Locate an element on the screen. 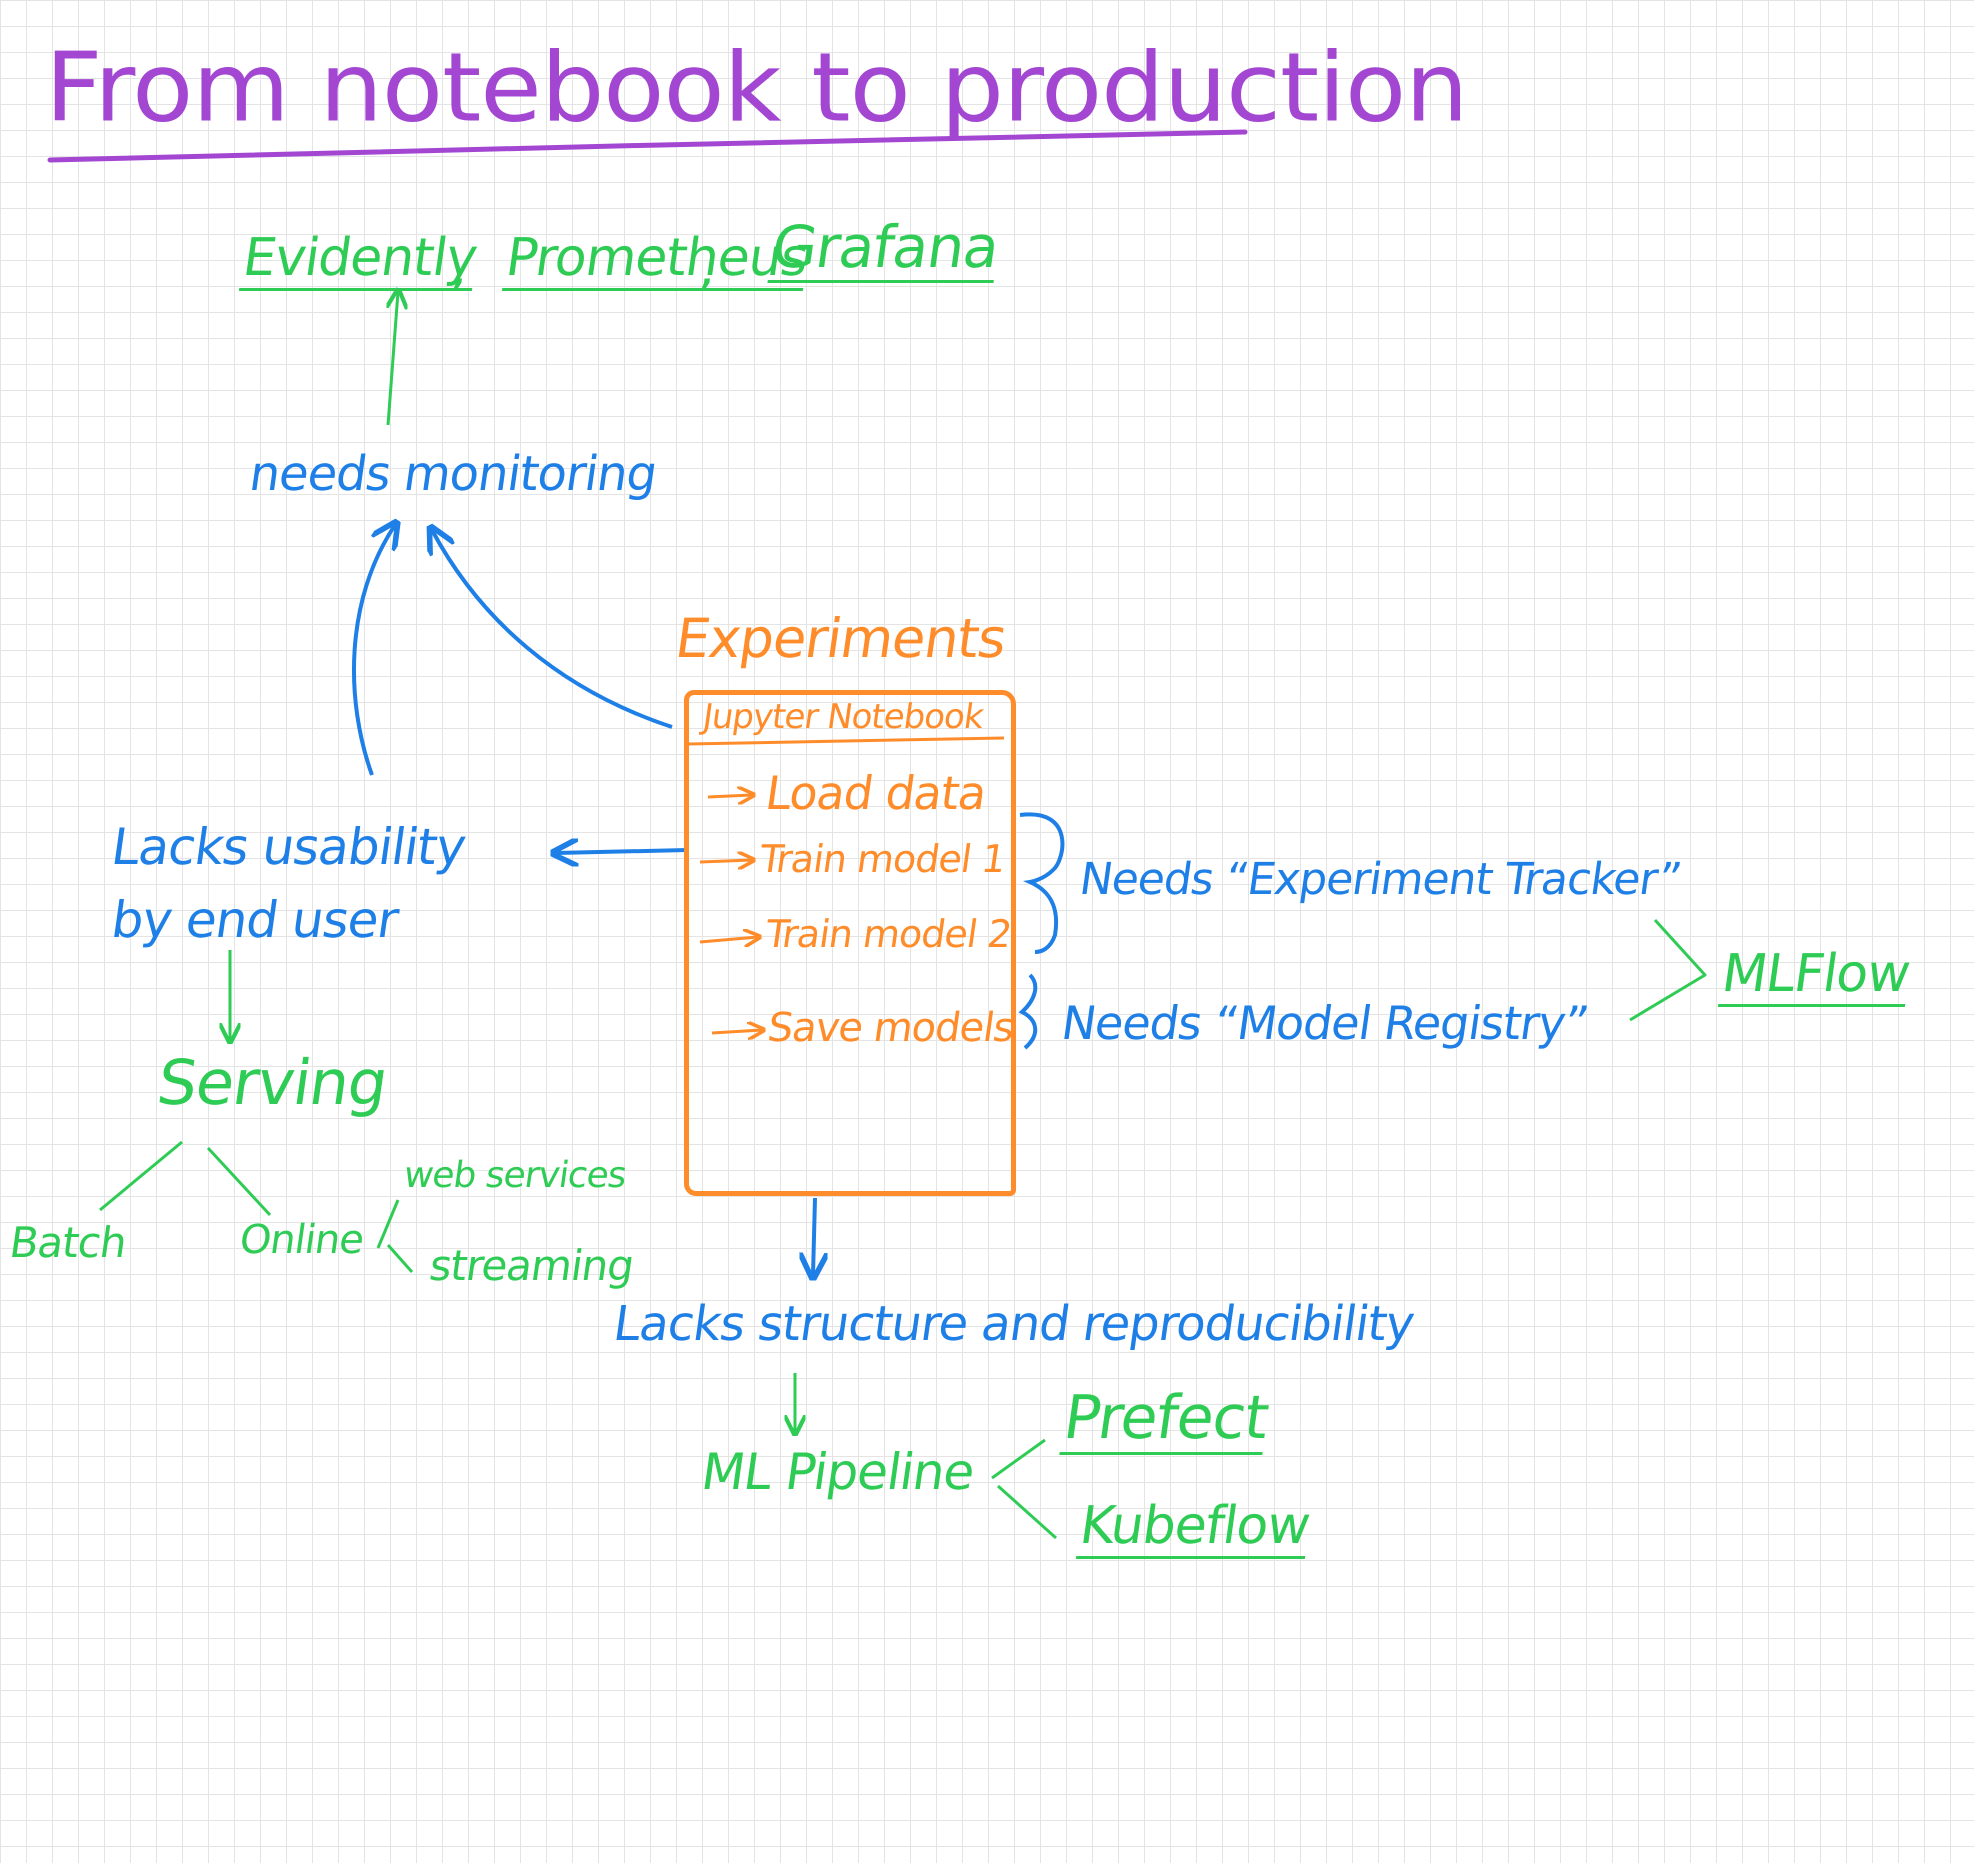 Image resolution: width=1974 pixels, height=1863 pixels. tool-evidently: Evidently is located at coordinates (359, 259).